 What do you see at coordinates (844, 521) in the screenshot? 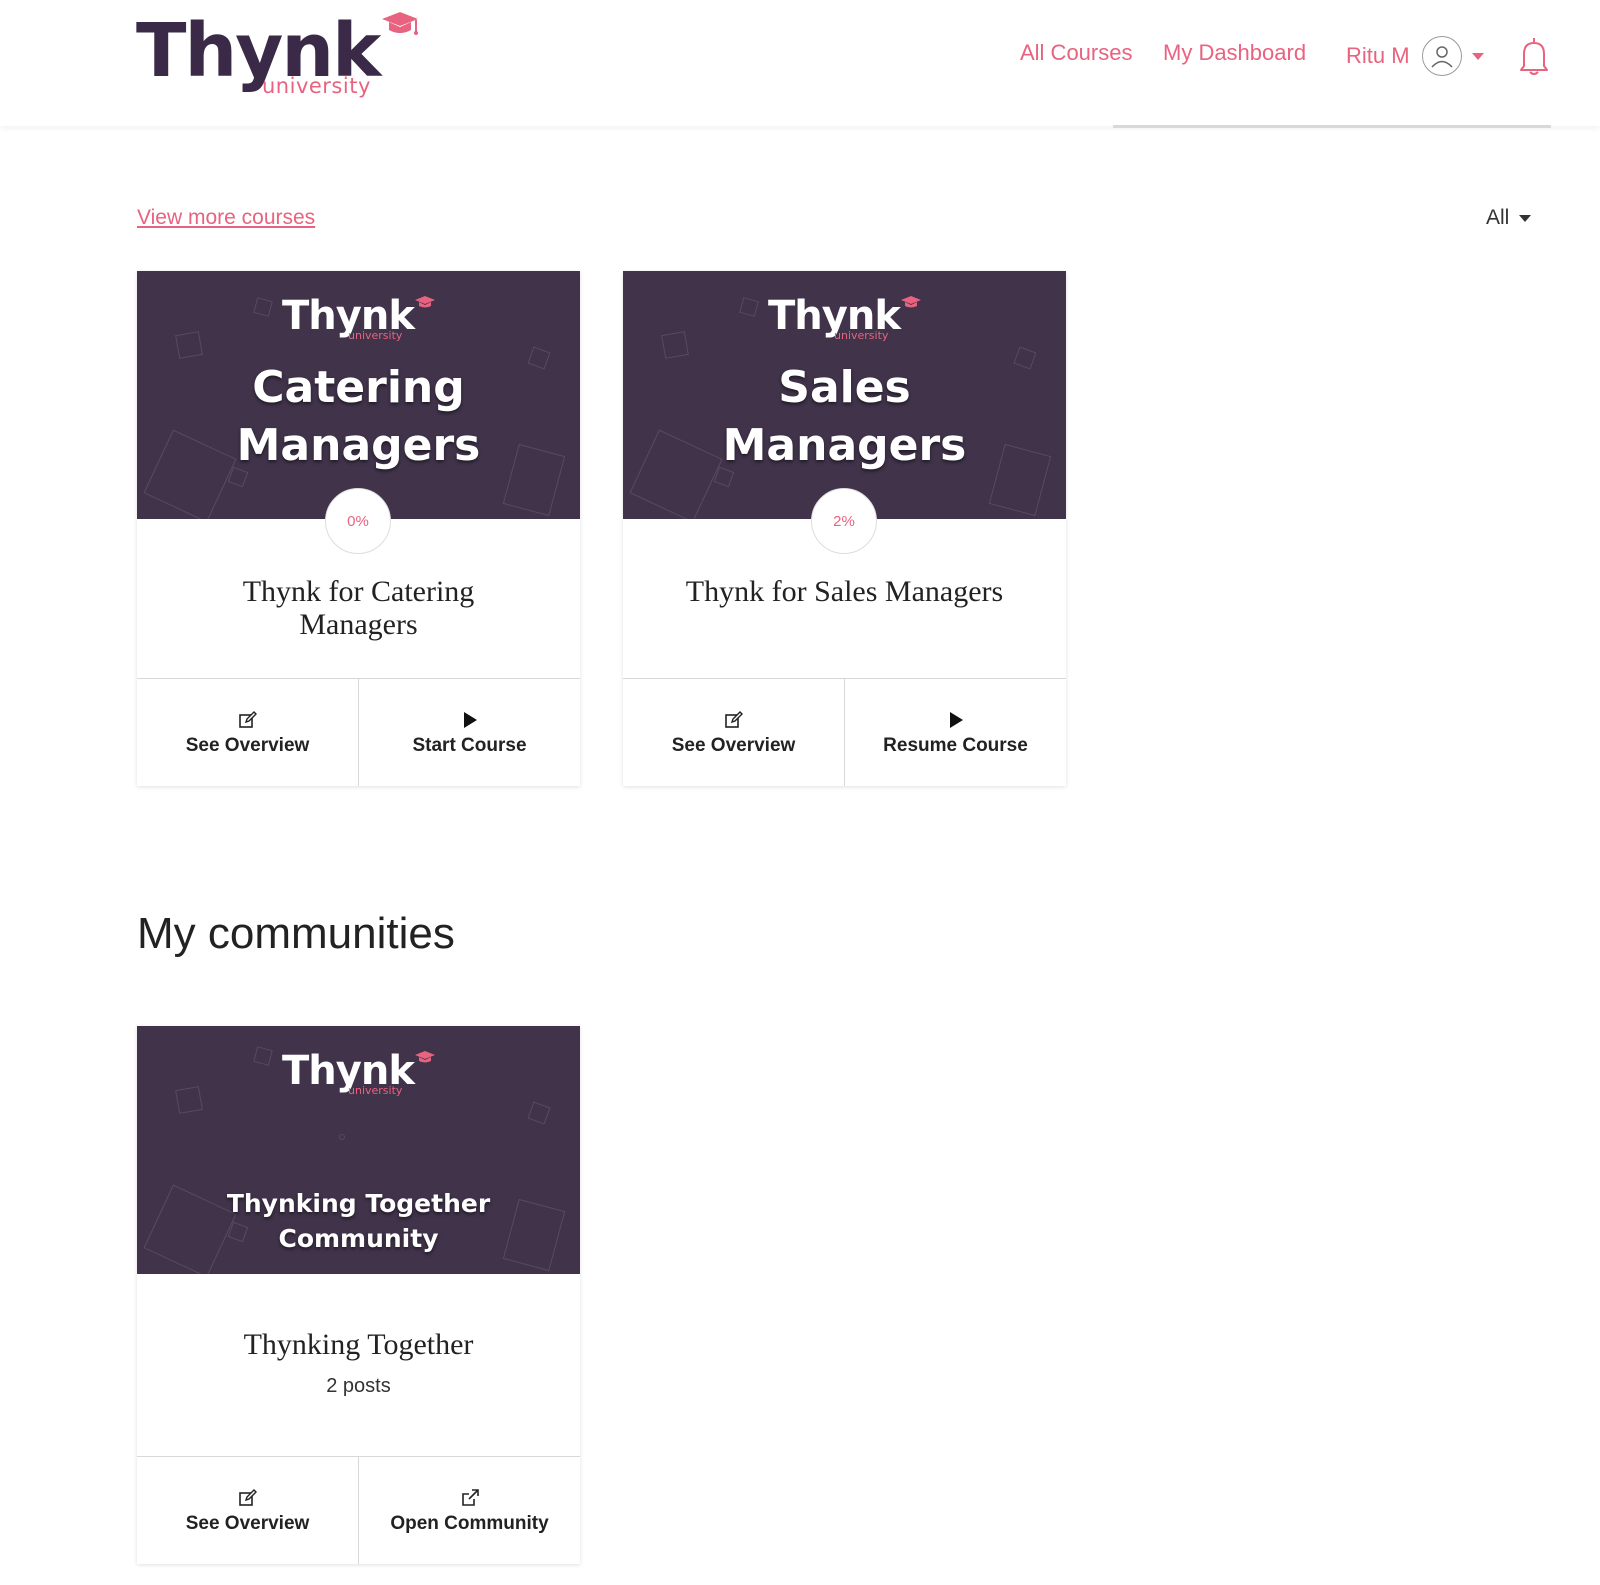
I see `progress-badge: 2%` at bounding box center [844, 521].